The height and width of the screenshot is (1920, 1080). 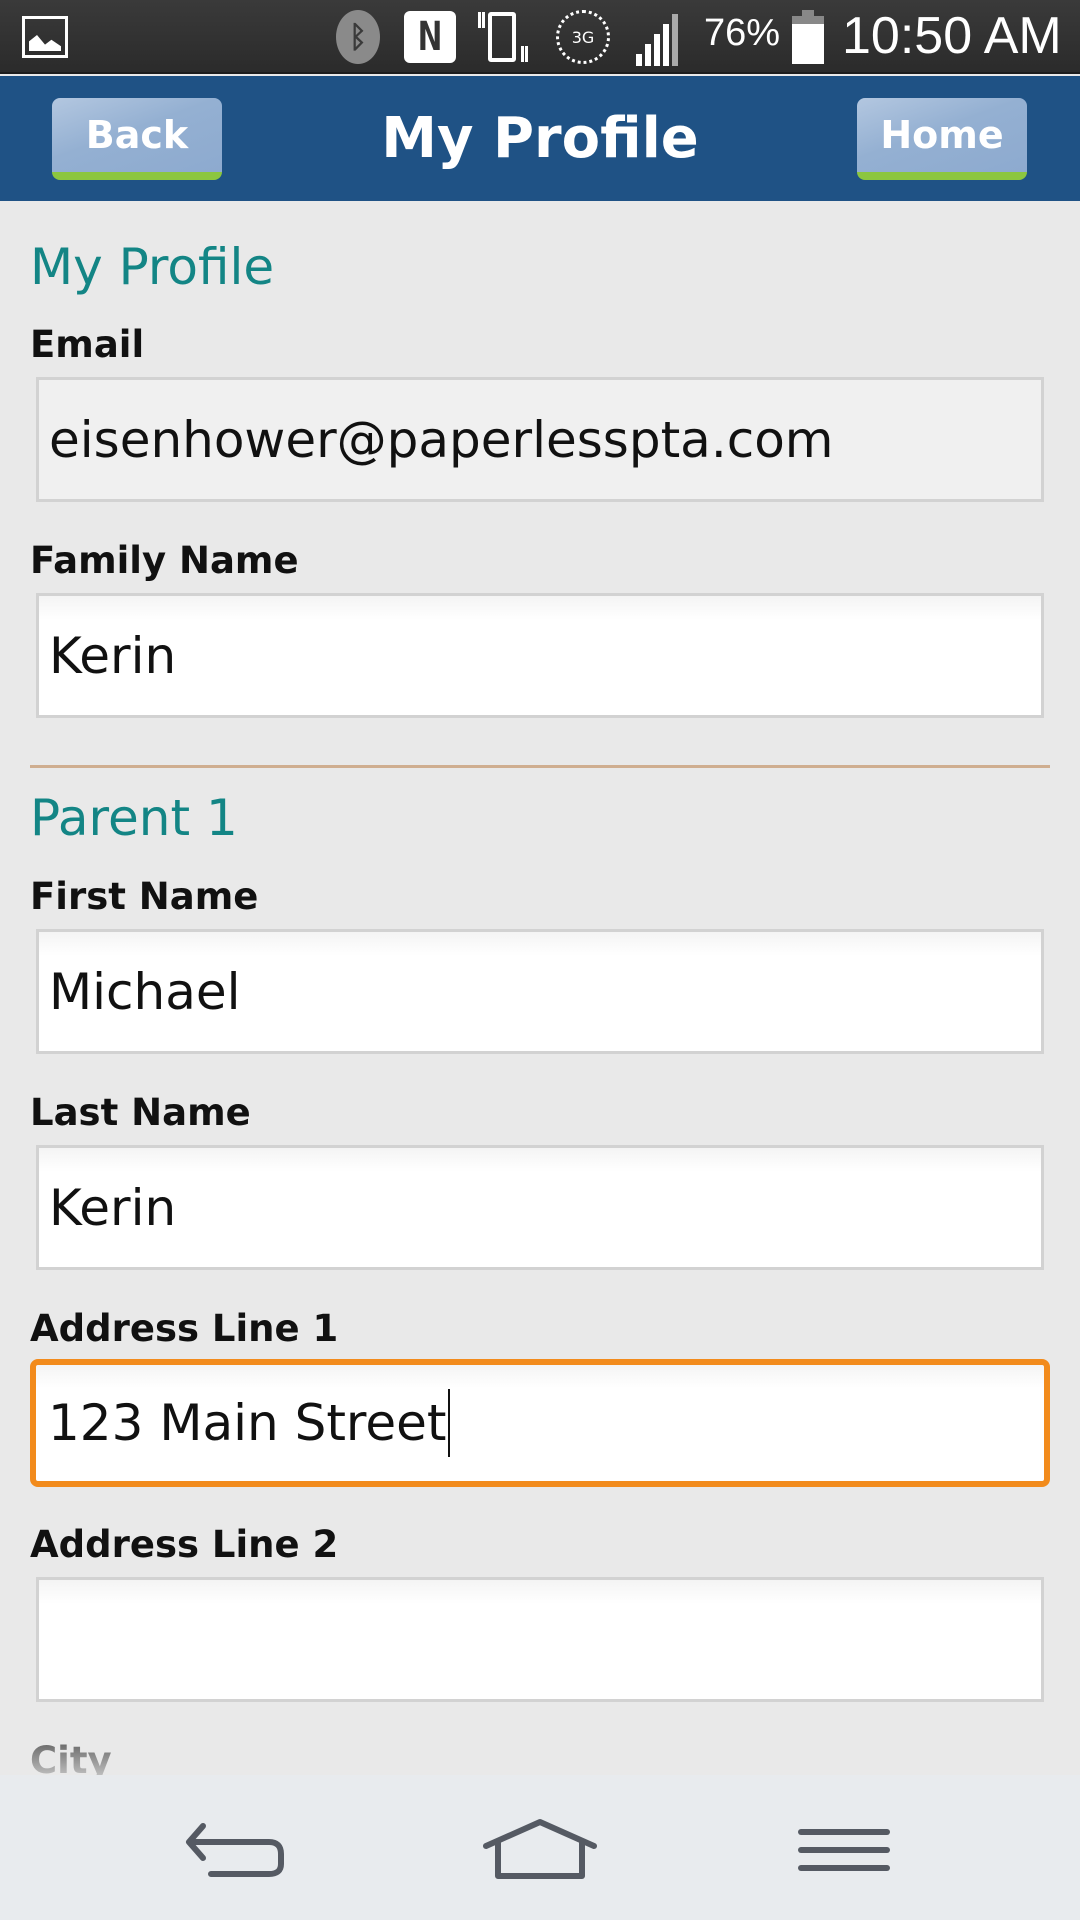 What do you see at coordinates (540, 655) in the screenshot?
I see `family-name-field: Kerin` at bounding box center [540, 655].